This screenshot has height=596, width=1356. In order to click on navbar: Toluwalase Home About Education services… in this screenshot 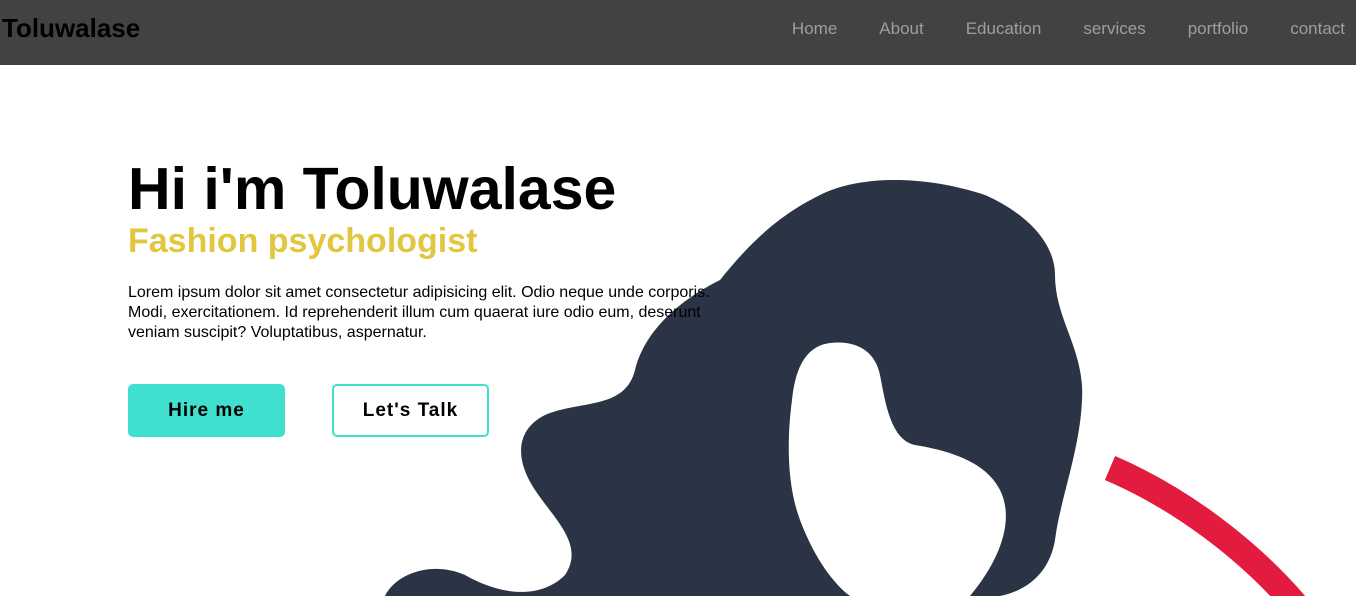, I will do `click(678, 32)`.